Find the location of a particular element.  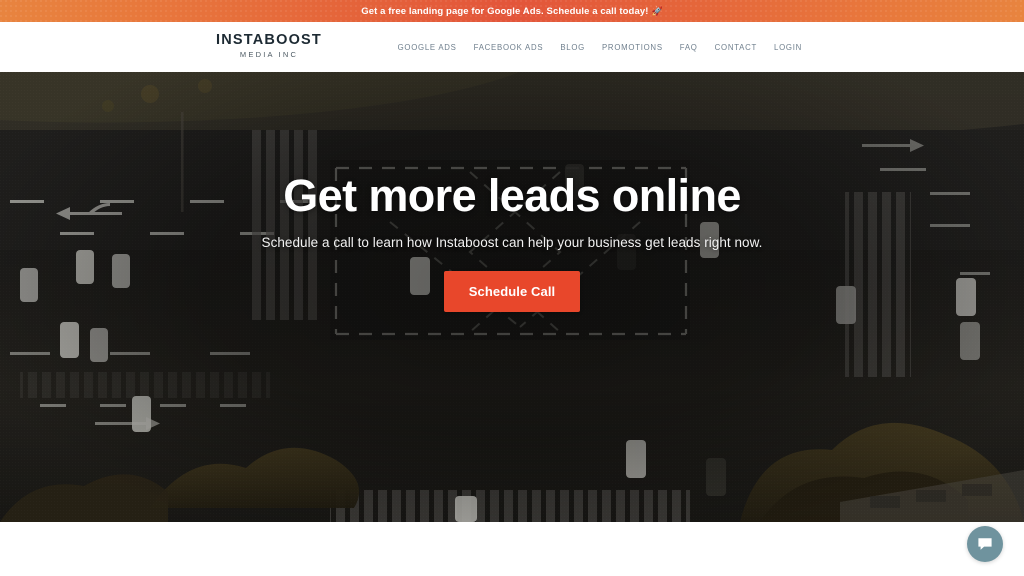

nav-link-promotions: PROMOTIONS is located at coordinates (632, 47).